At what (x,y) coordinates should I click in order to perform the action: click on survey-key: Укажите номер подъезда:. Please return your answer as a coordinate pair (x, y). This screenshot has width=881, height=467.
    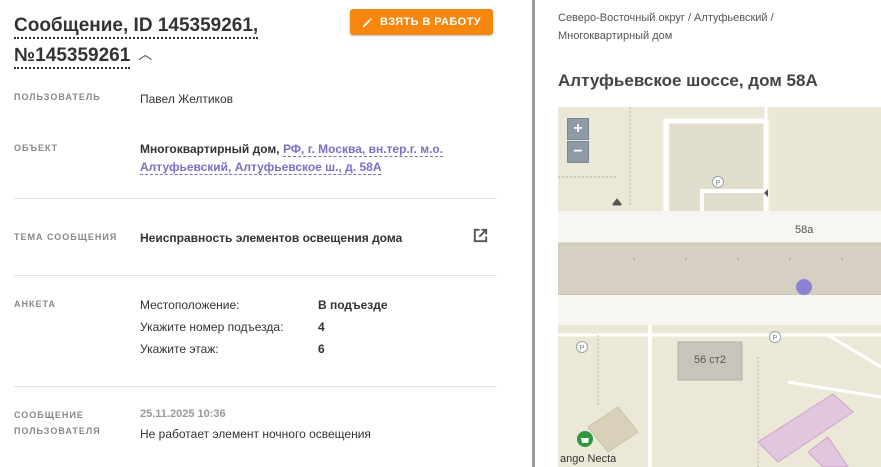
    Looking at the image, I should click on (212, 327).